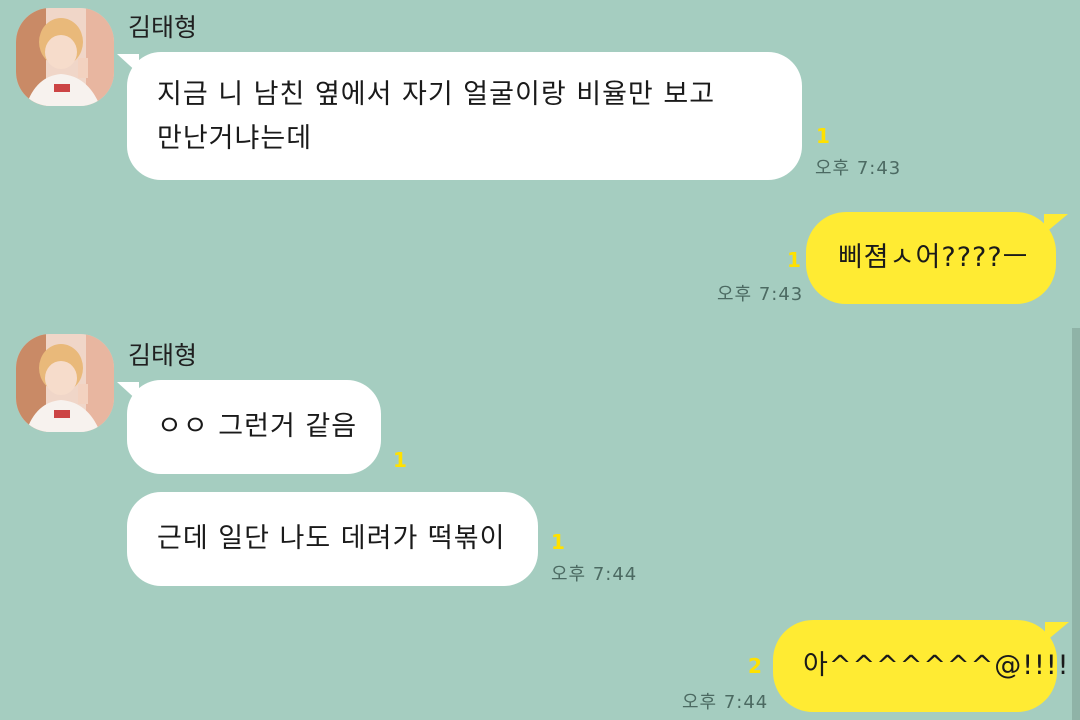 The width and height of the screenshot is (1080, 720). What do you see at coordinates (436, 94) in the screenshot?
I see `message-text-line: 지금 니 남친 옆에서 자기 얼굴이랑 비율만 보고` at bounding box center [436, 94].